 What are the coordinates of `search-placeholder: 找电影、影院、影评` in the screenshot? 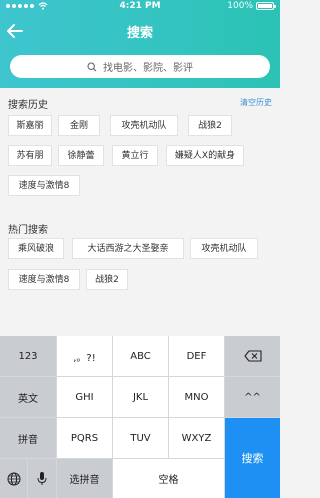 It's located at (148, 68).